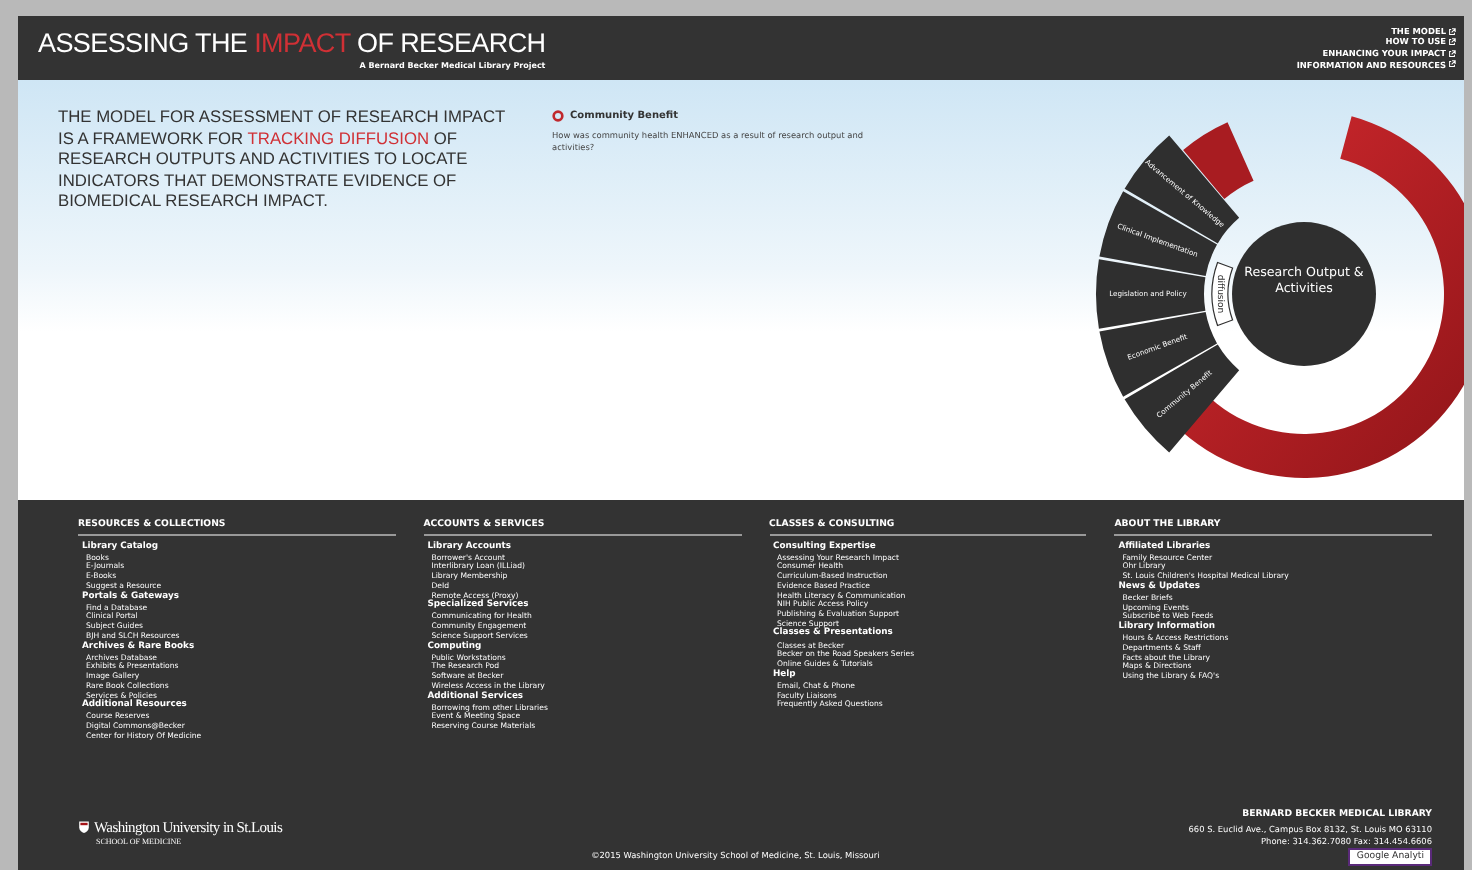 The image size is (1472, 870). I want to click on diffusion-band, so click(1222, 294).